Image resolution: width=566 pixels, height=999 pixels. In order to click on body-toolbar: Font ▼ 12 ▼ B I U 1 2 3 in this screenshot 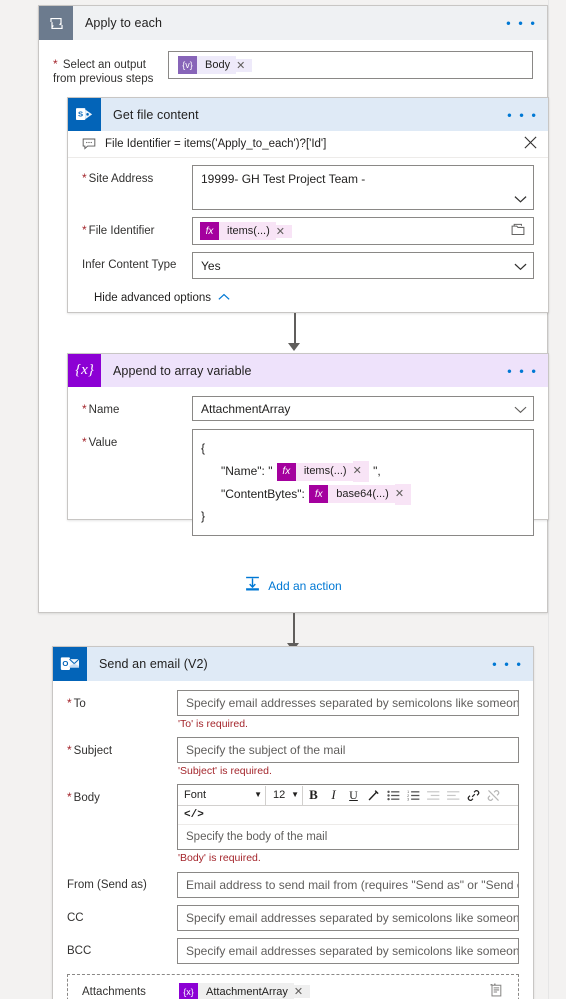, I will do `click(348, 795)`.